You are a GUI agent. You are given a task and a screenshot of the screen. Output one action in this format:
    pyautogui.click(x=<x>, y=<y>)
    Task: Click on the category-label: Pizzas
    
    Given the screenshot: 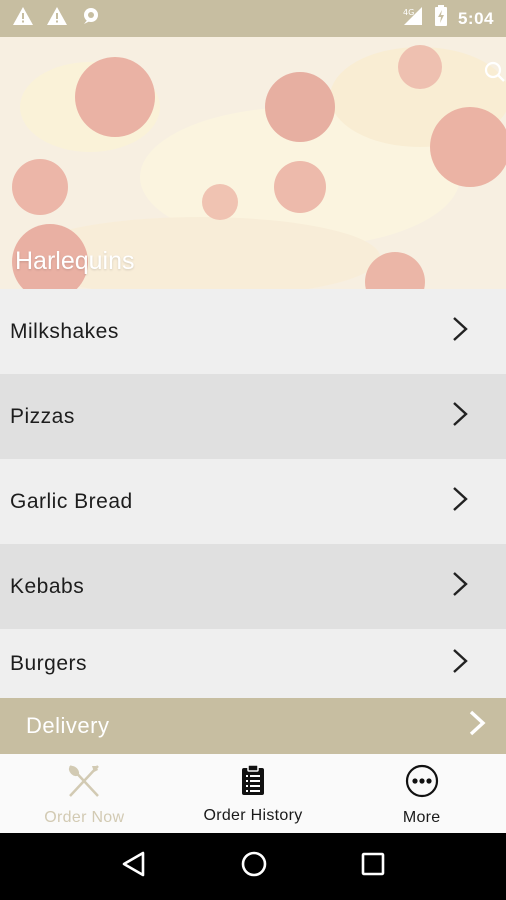 What is the action you would take?
    pyautogui.click(x=42, y=416)
    